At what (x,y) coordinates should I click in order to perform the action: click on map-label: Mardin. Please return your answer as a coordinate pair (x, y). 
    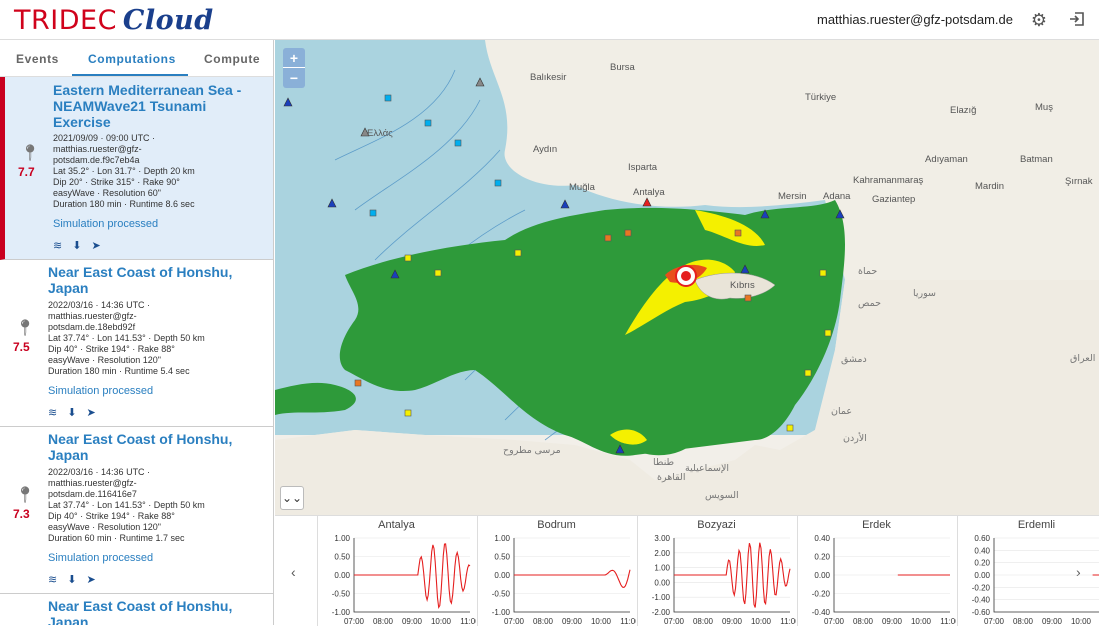
    Looking at the image, I should click on (990, 186).